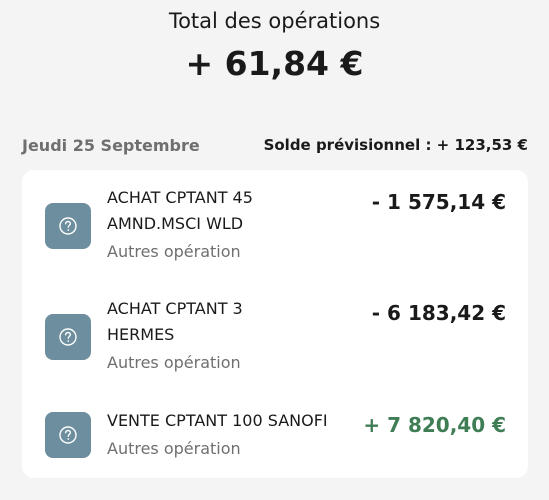  What do you see at coordinates (217, 420) in the screenshot?
I see `operation-name: VENTE CPTANT 100 SANOFI` at bounding box center [217, 420].